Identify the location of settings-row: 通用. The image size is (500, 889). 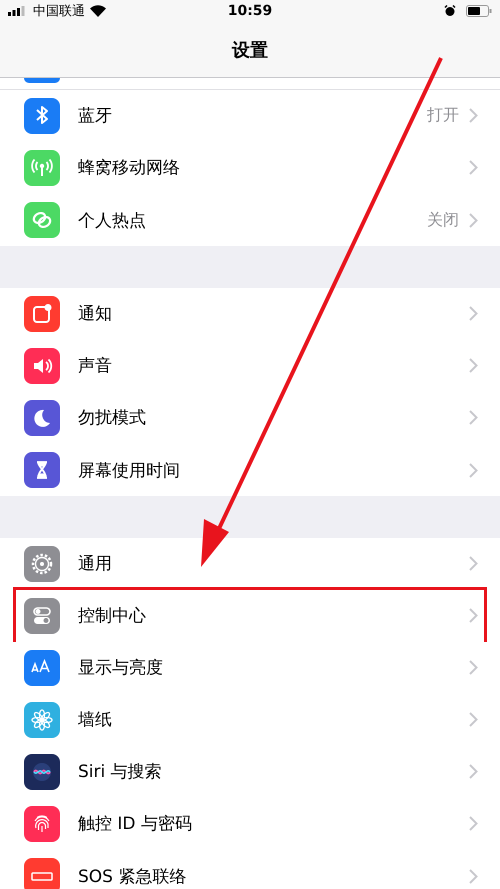
(250, 564).